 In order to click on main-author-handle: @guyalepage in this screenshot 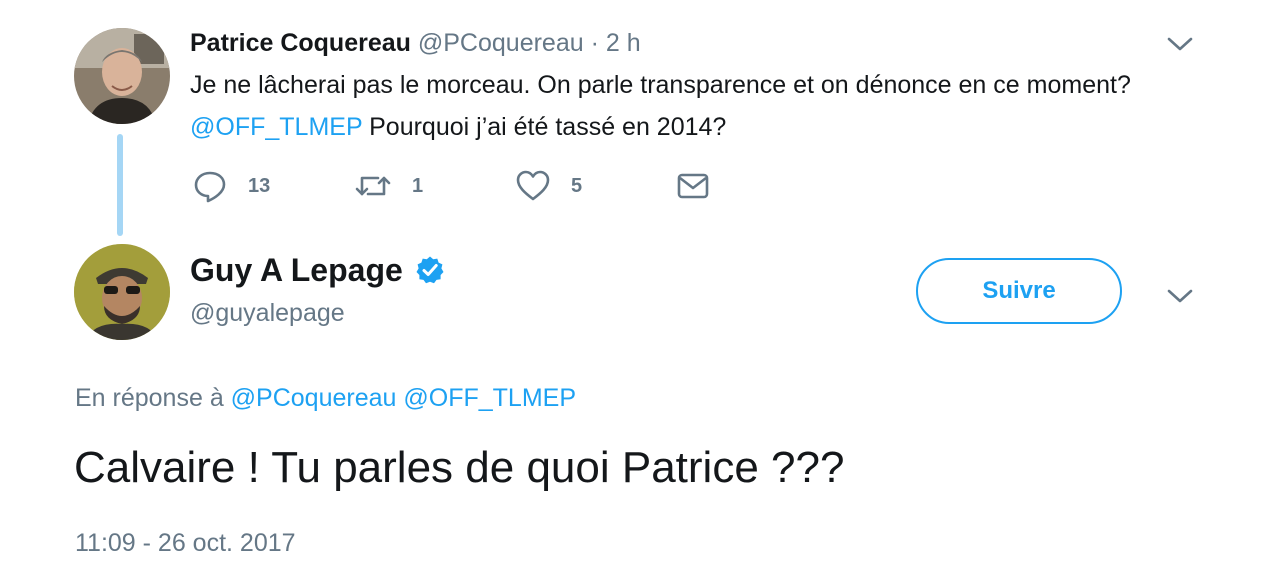, I will do `click(267, 313)`.